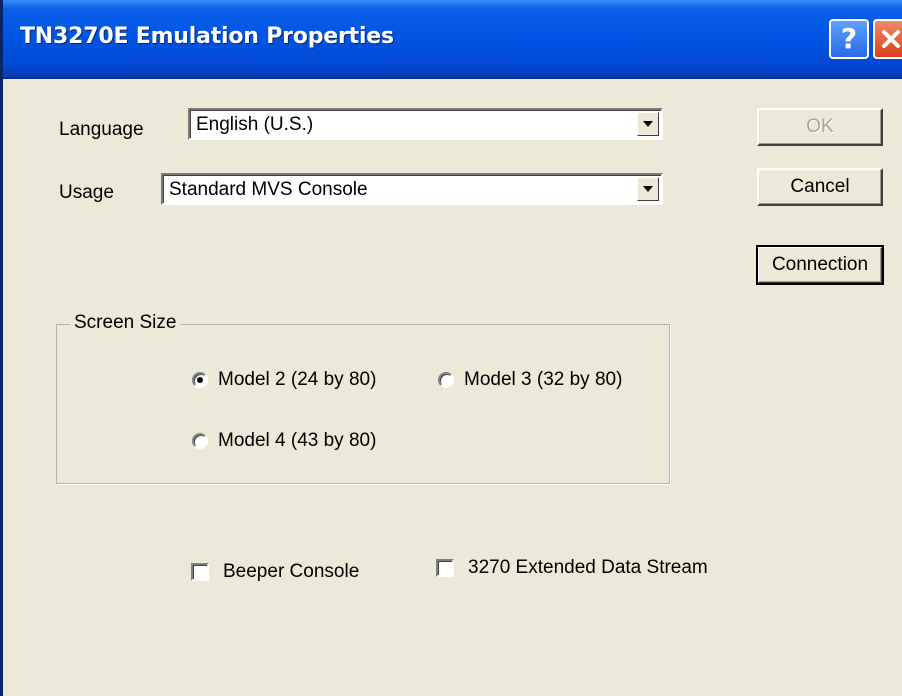  What do you see at coordinates (820, 127) in the screenshot?
I see `ok-button: OK` at bounding box center [820, 127].